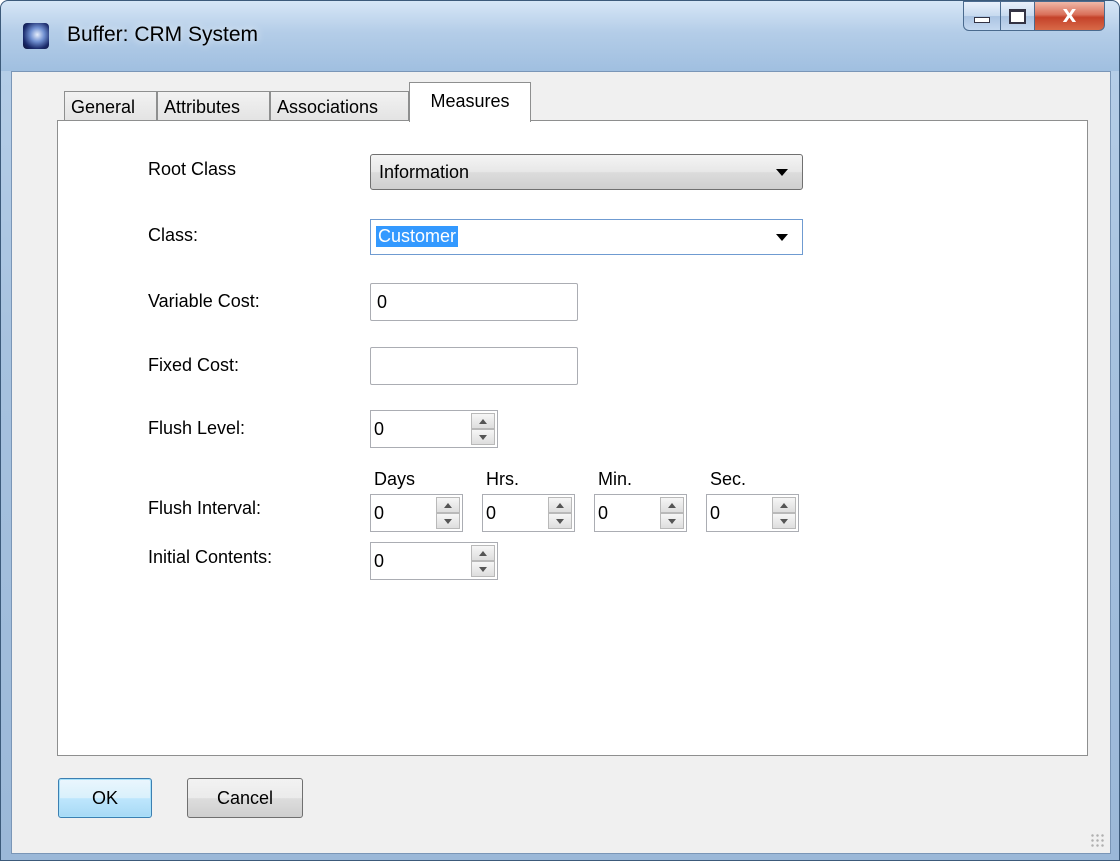 This screenshot has height=861, width=1120. I want to click on cancel-button-label: Cancel, so click(245, 797).